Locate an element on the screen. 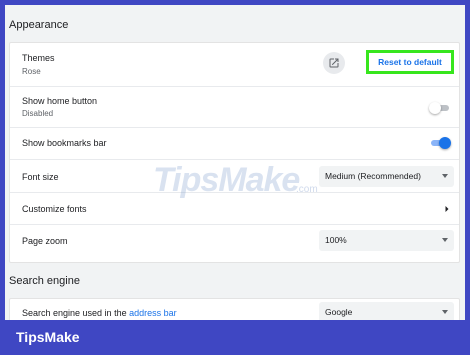 The height and width of the screenshot is (355, 470). watermark-logo: TipsMake is located at coordinates (226, 180).